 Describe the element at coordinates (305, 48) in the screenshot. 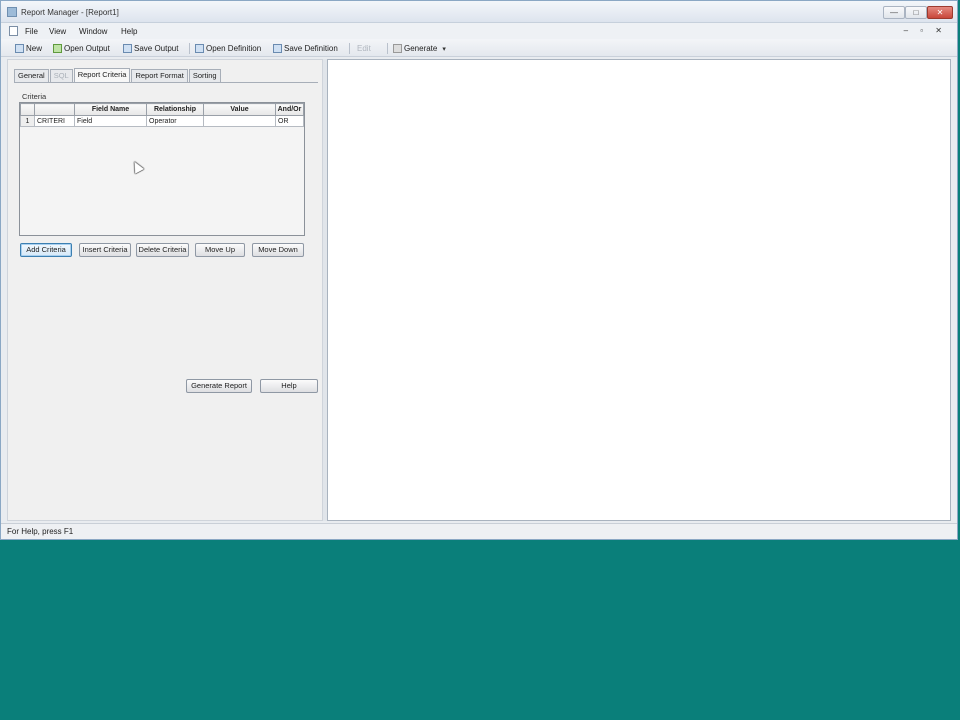

I see `save-definition-button: Save Definition` at that location.